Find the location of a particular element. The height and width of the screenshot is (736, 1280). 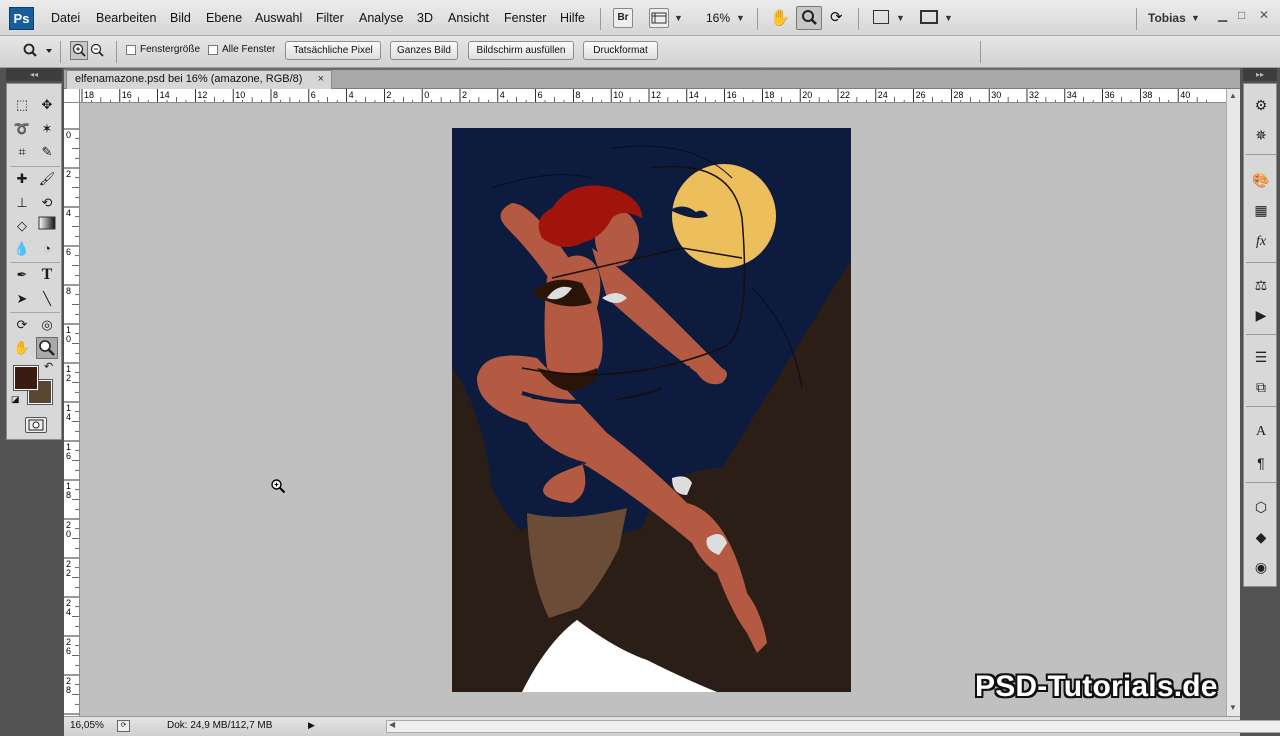

close-icon: ✕ is located at coordinates (1264, 15).